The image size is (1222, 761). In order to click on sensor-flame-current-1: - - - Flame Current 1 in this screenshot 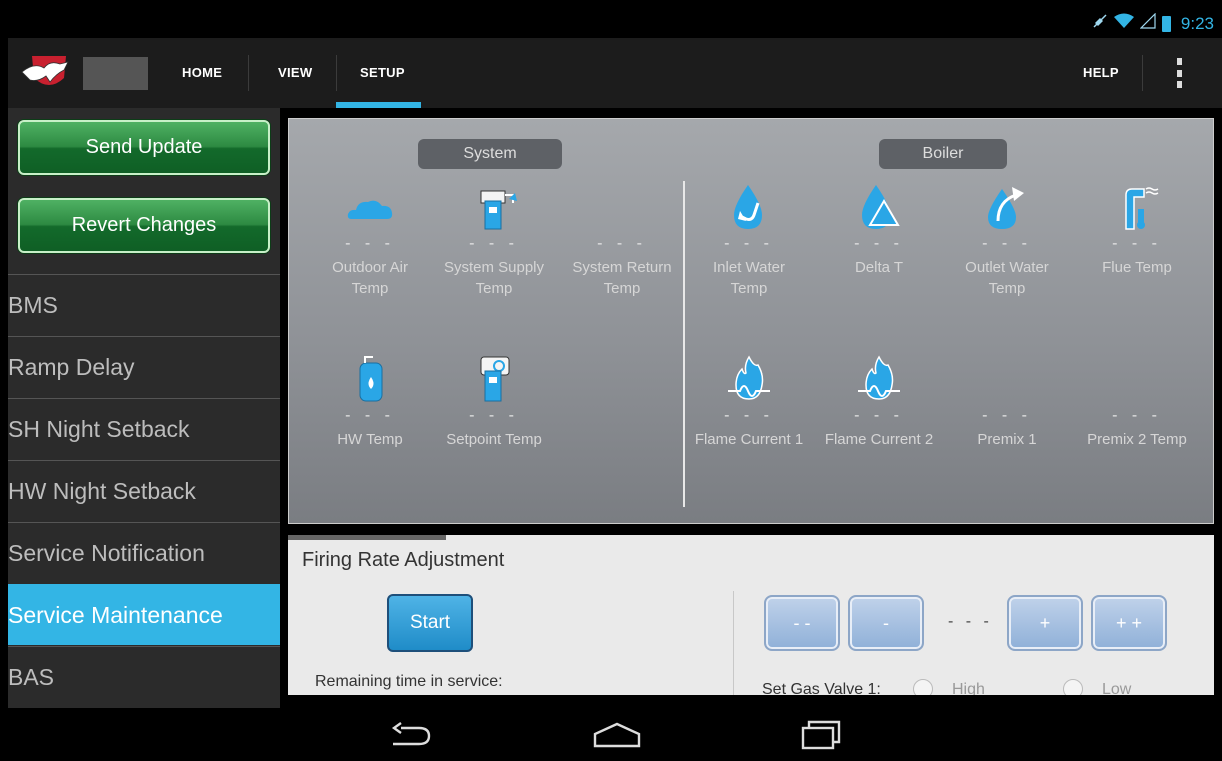, I will do `click(749, 401)`.